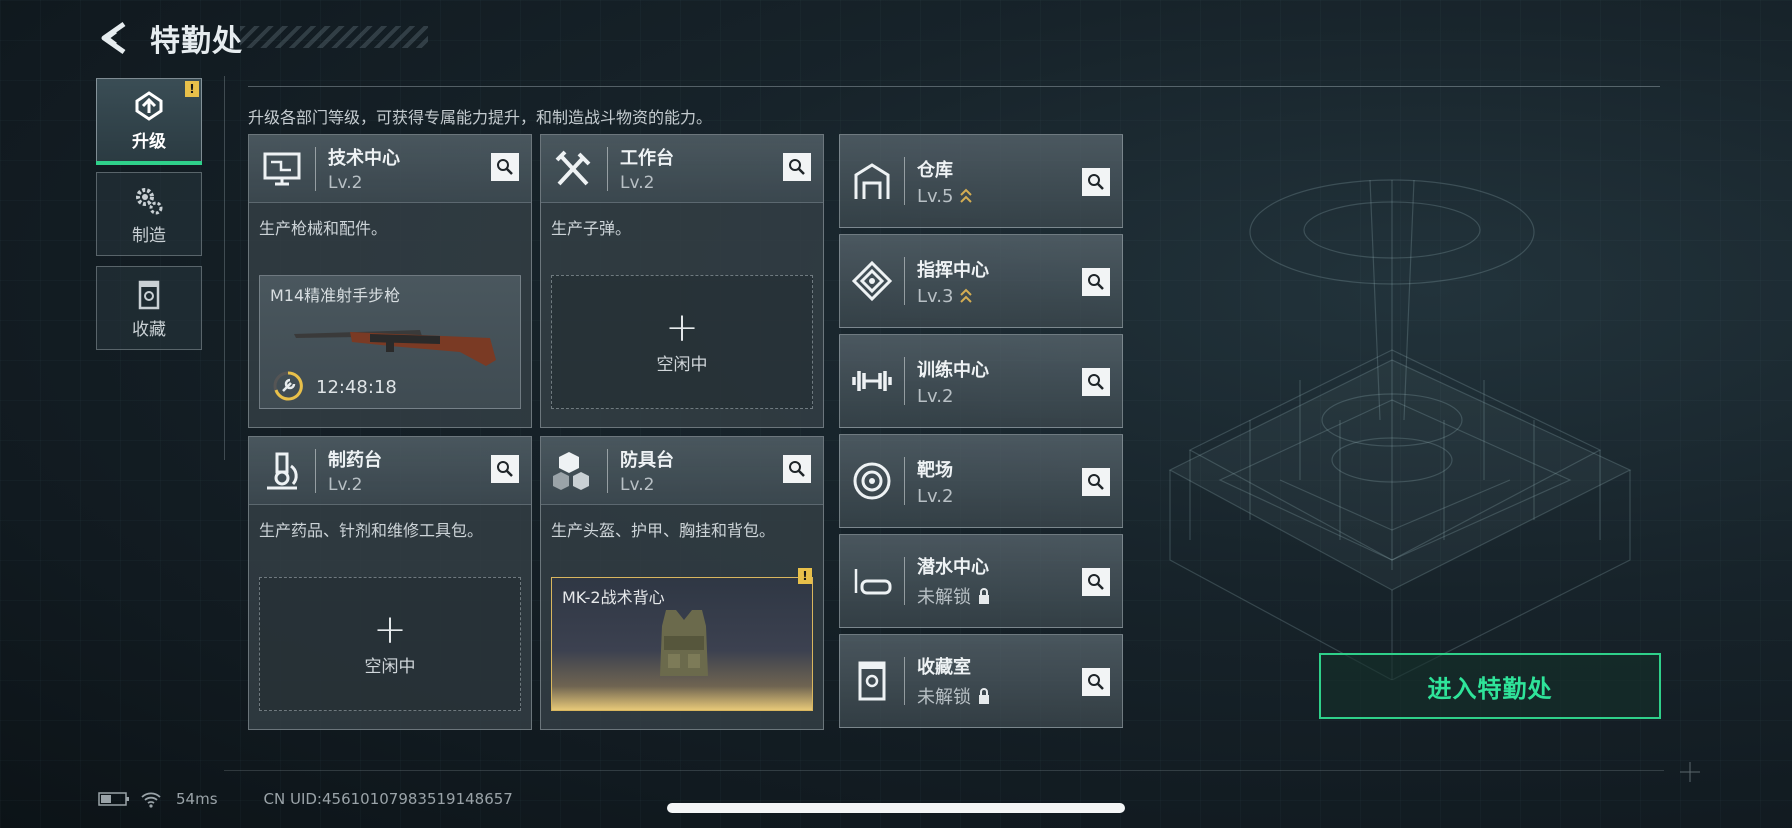 The image size is (1792, 828). I want to click on facility-name: 潜水中心, so click(953, 567).